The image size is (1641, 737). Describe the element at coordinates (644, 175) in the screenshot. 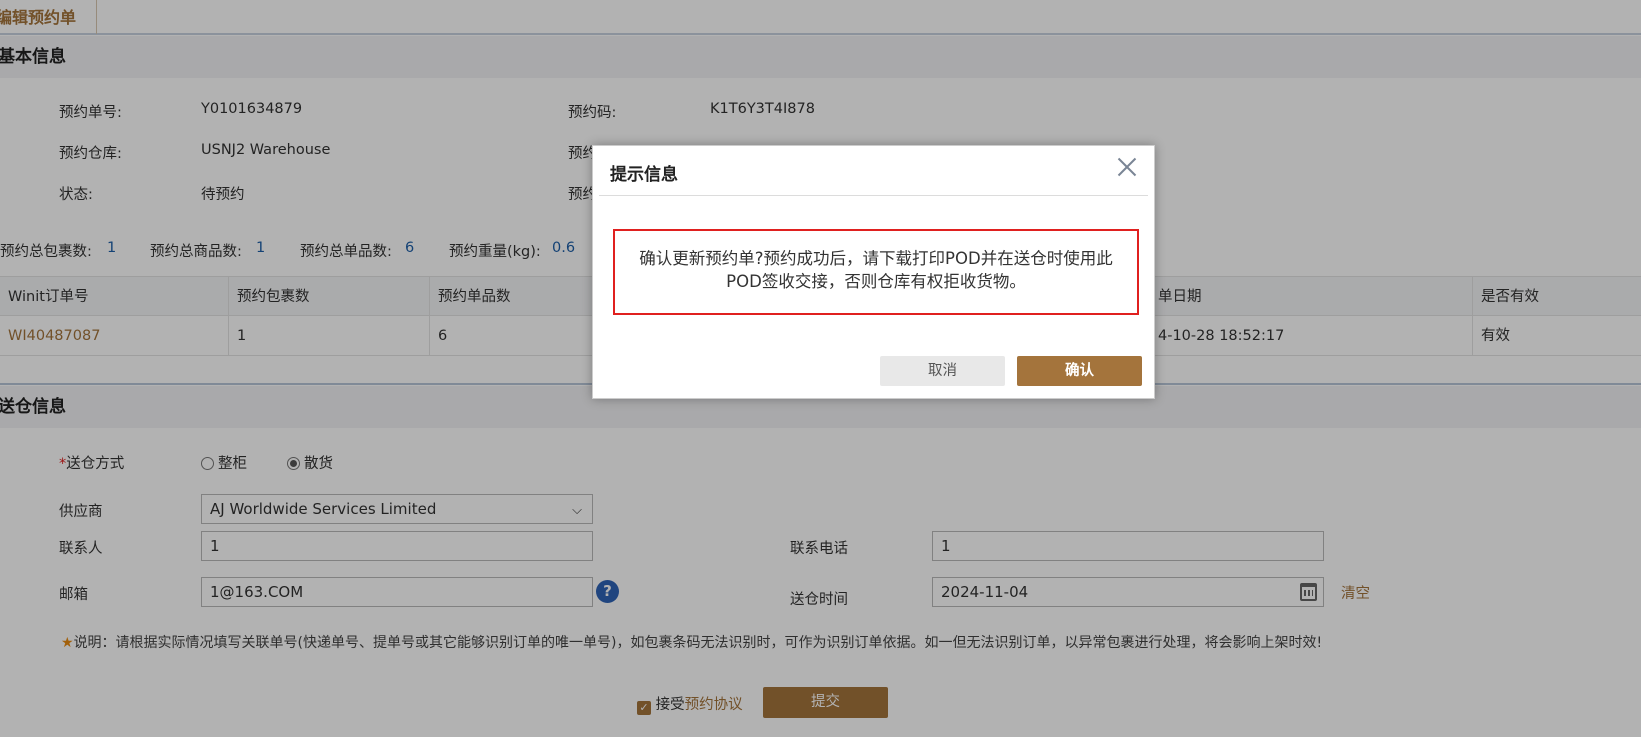

I see `dialog-title: 提示信息` at that location.